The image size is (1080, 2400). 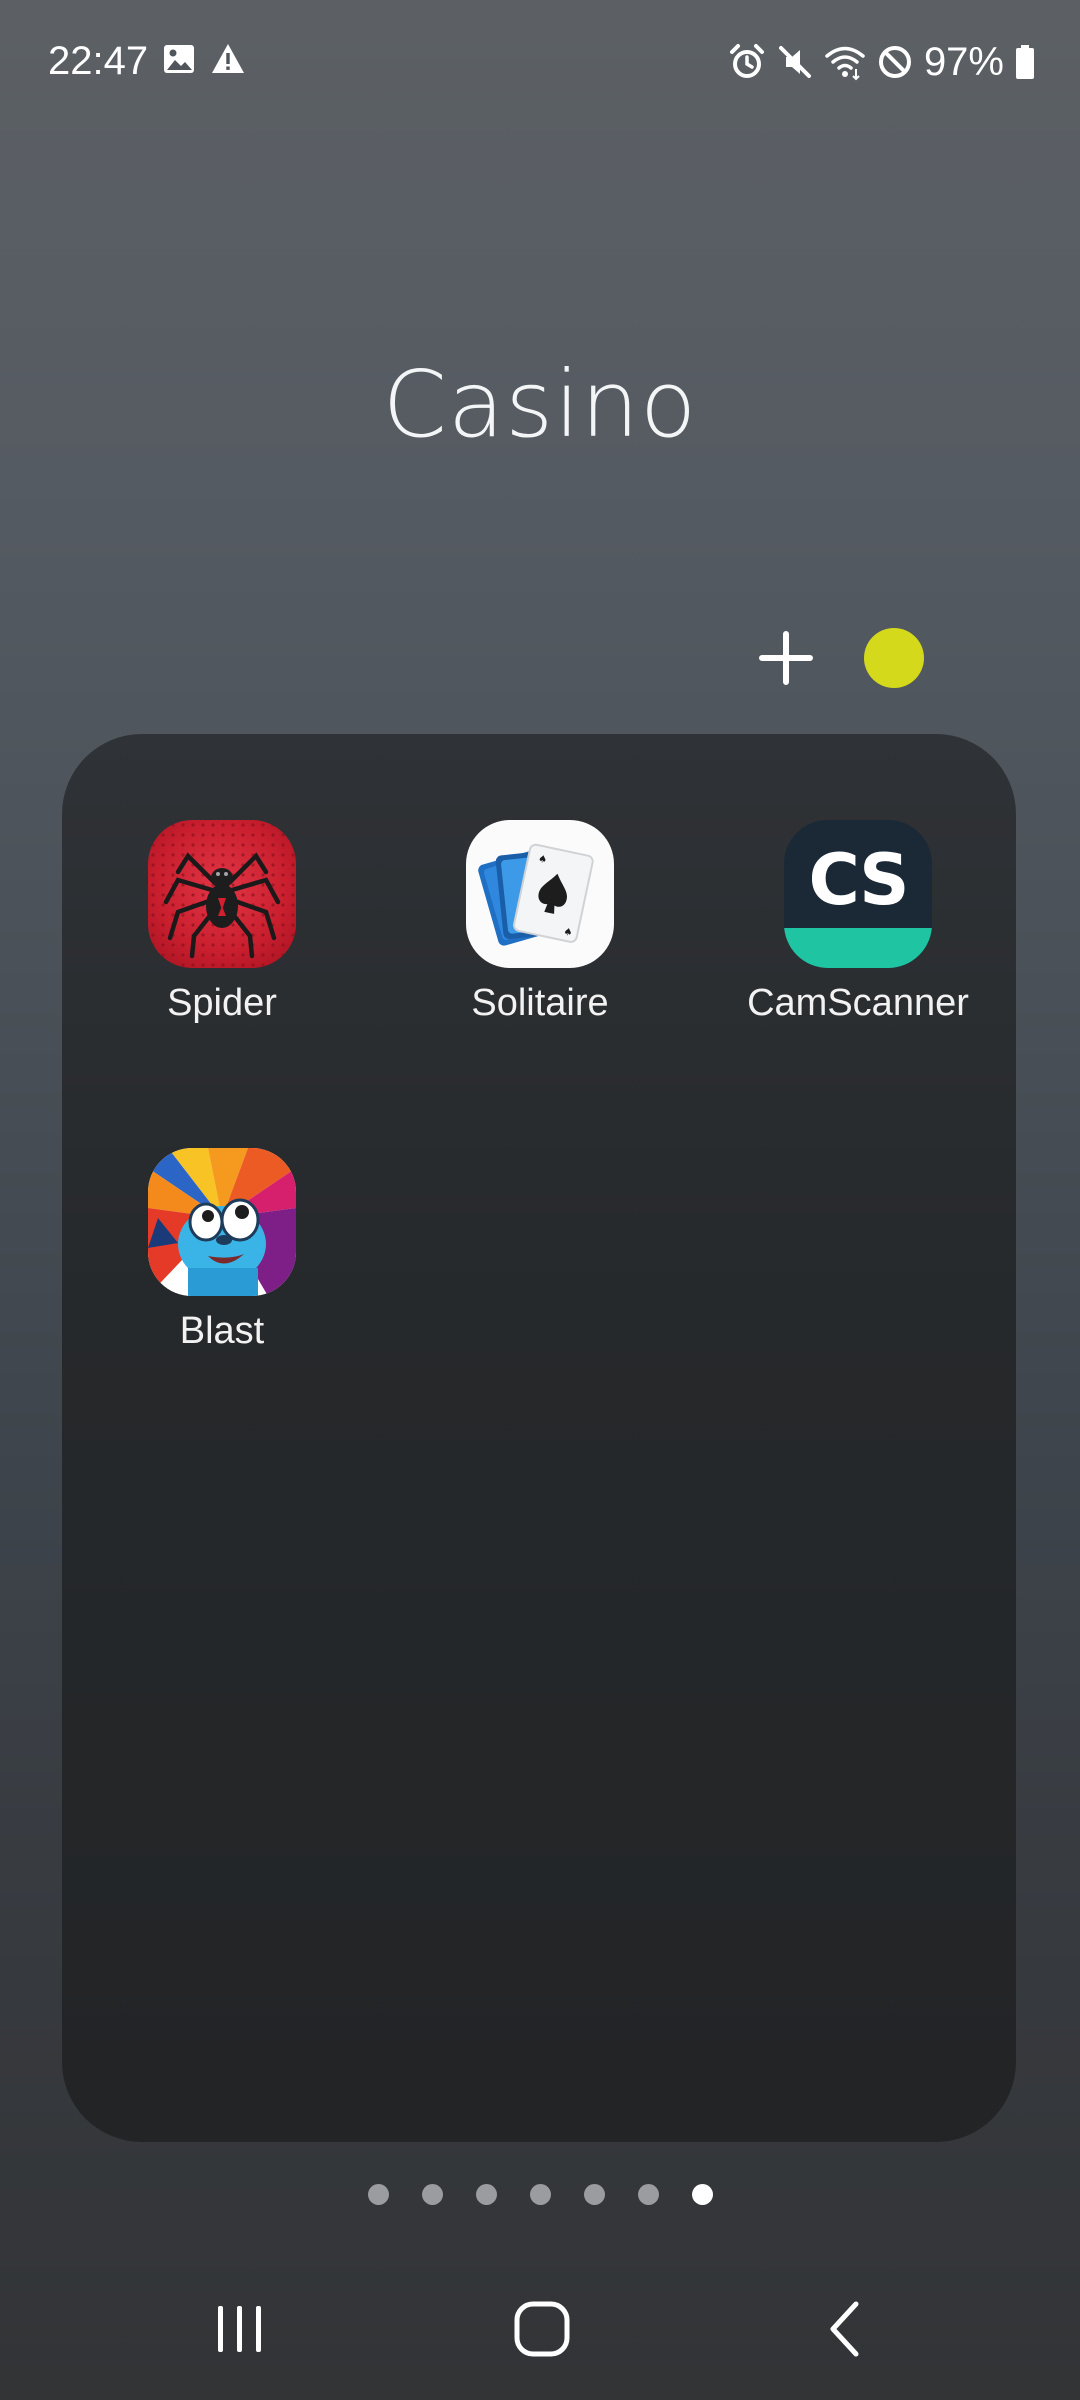 What do you see at coordinates (747, 62) in the screenshot?
I see `alarm-icon` at bounding box center [747, 62].